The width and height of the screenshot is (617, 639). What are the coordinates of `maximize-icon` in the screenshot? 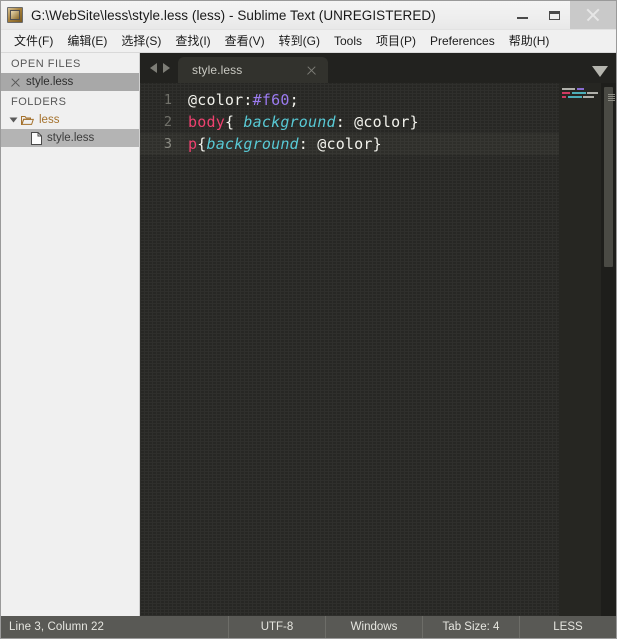 It's located at (554, 15).